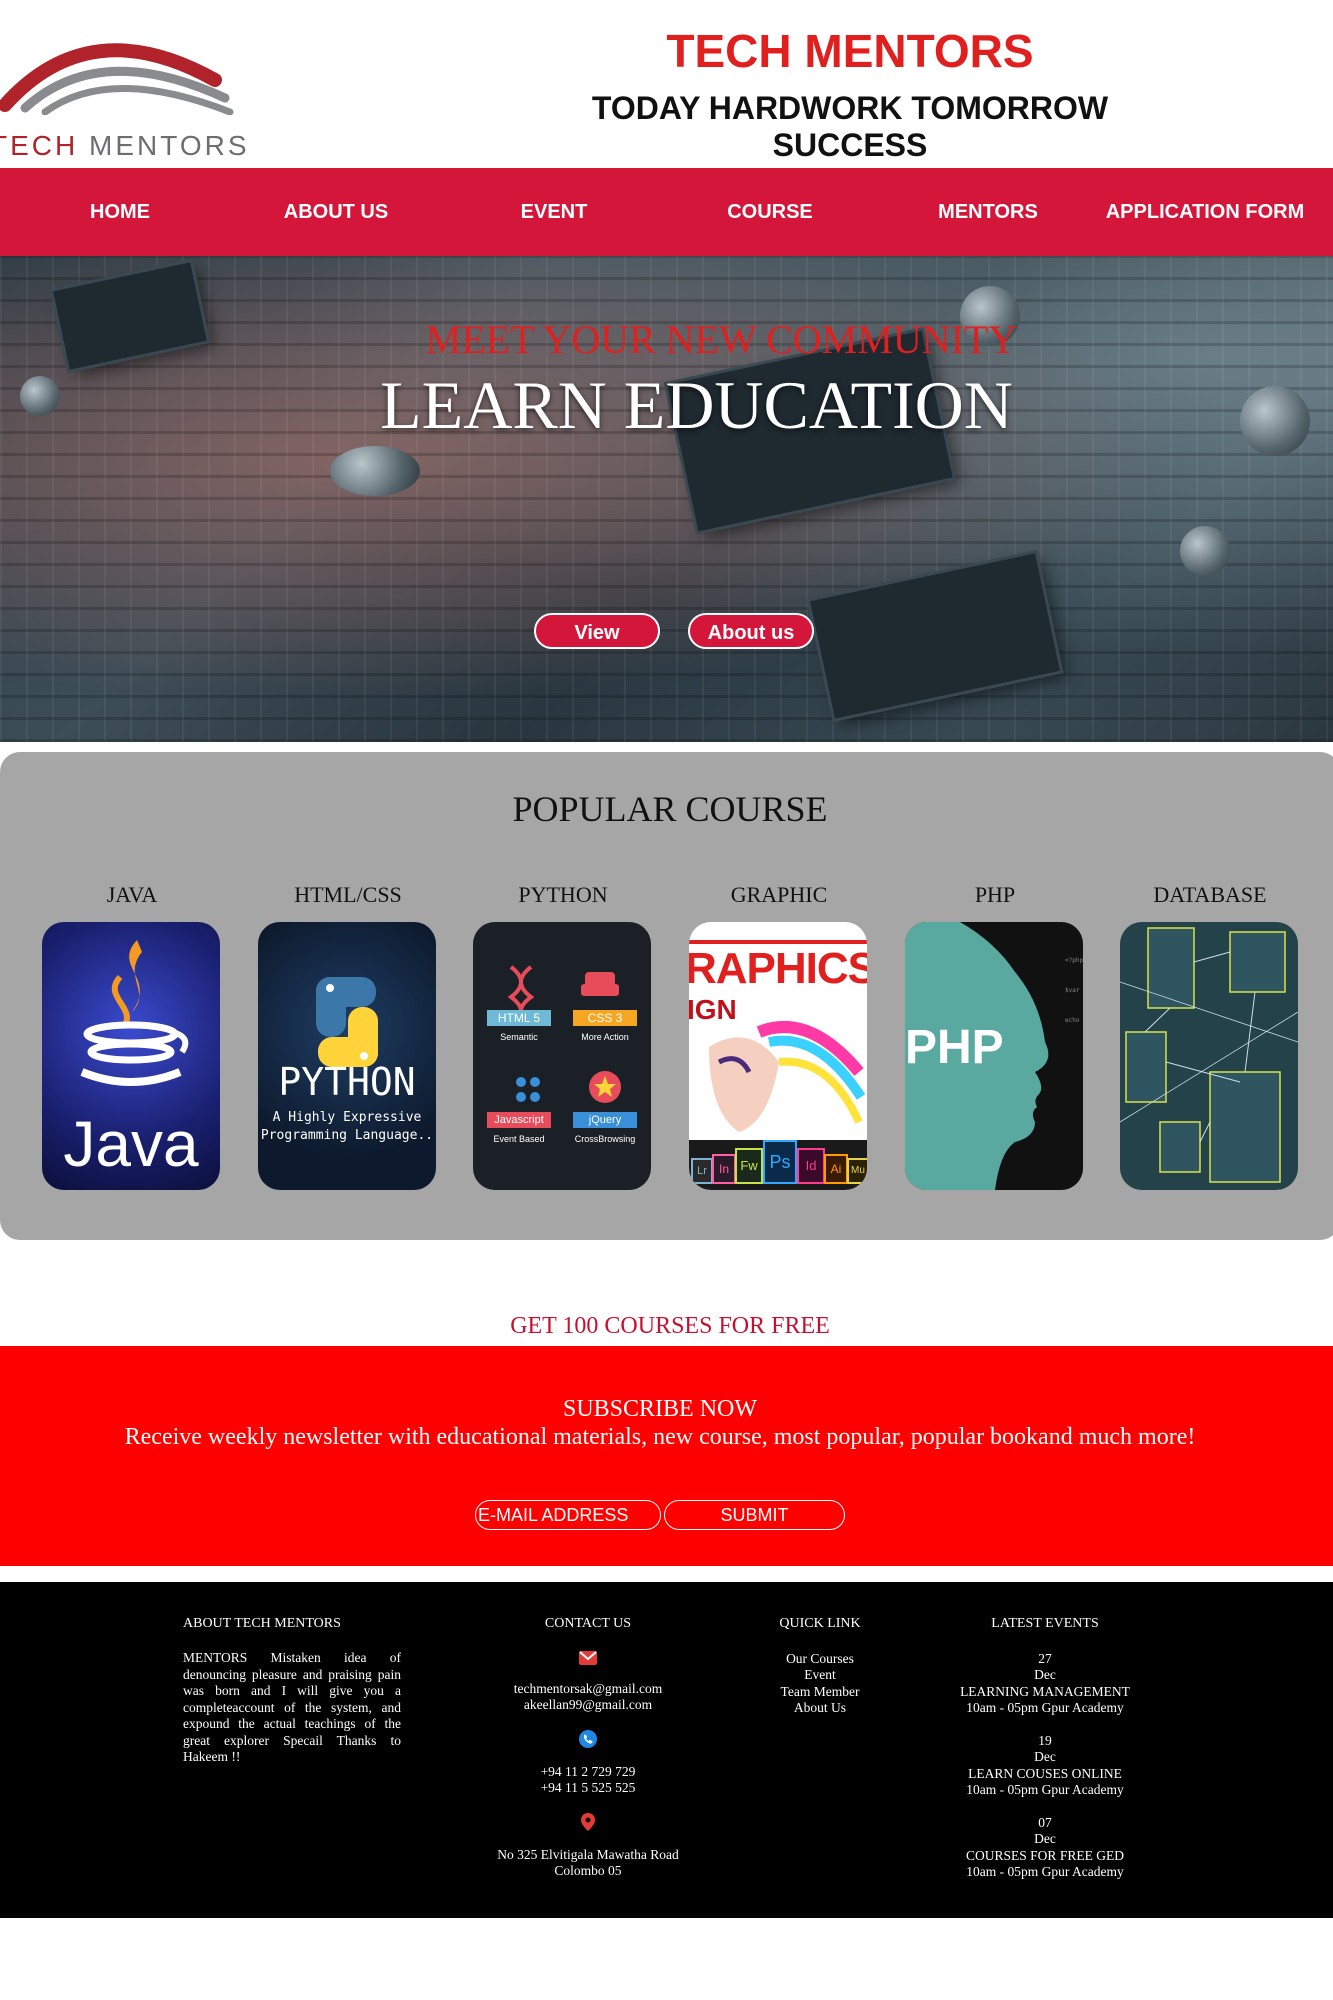  I want to click on course-label: JAVA, so click(132, 894).